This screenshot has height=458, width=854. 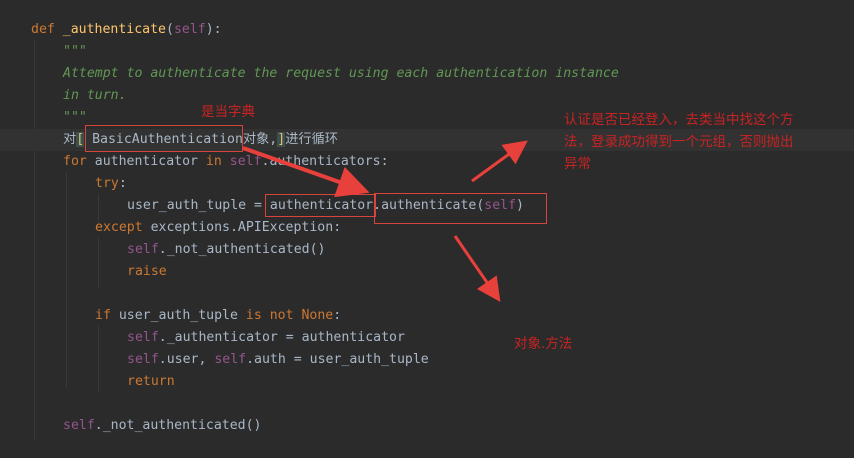 What do you see at coordinates (385, 221) in the screenshot?
I see `annotation-arrows` at bounding box center [385, 221].